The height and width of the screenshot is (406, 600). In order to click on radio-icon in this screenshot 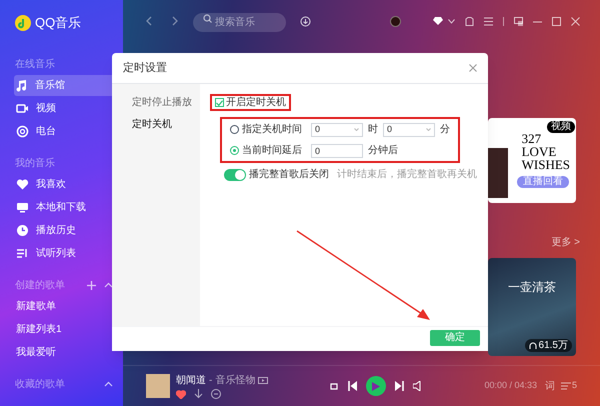, I will do `click(22, 131)`.